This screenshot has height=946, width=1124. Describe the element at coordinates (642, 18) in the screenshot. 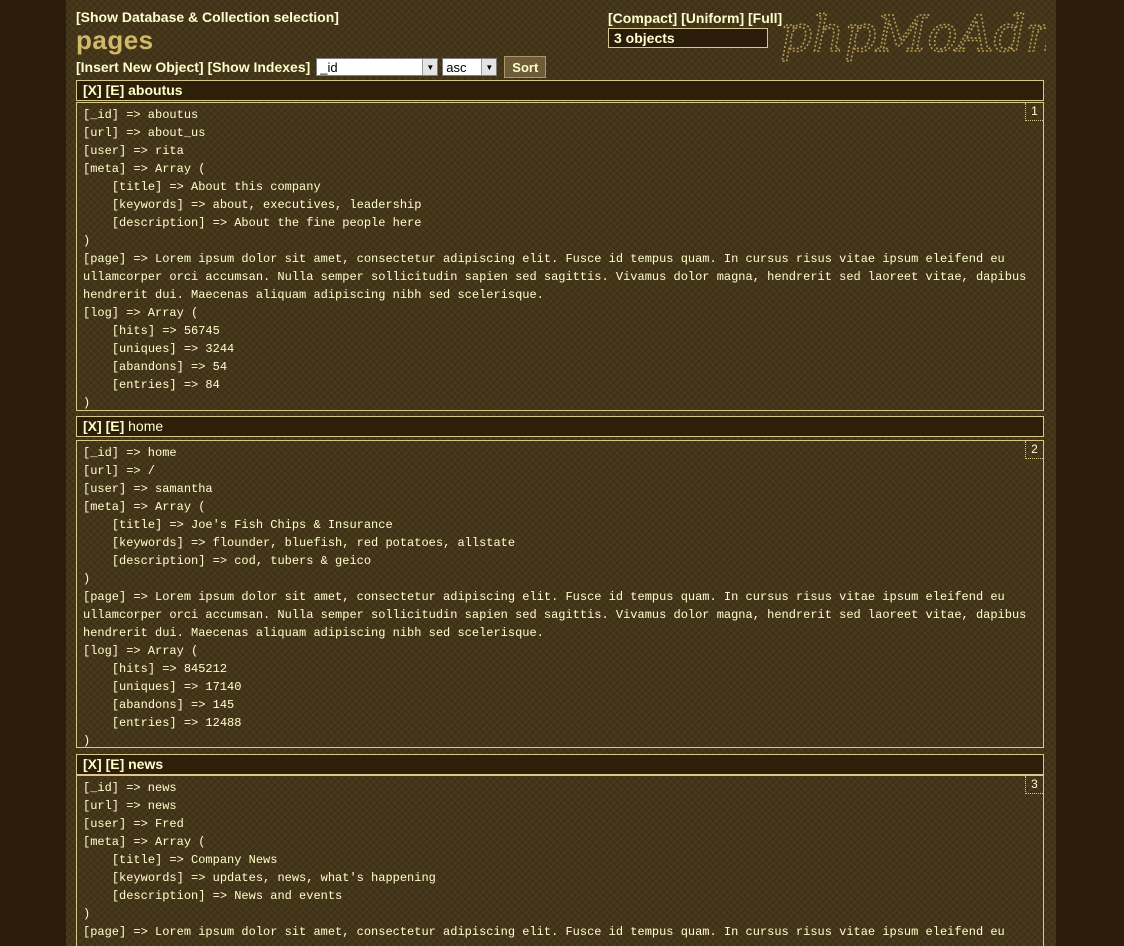

I see `view-compact-link: [Compact]` at that location.